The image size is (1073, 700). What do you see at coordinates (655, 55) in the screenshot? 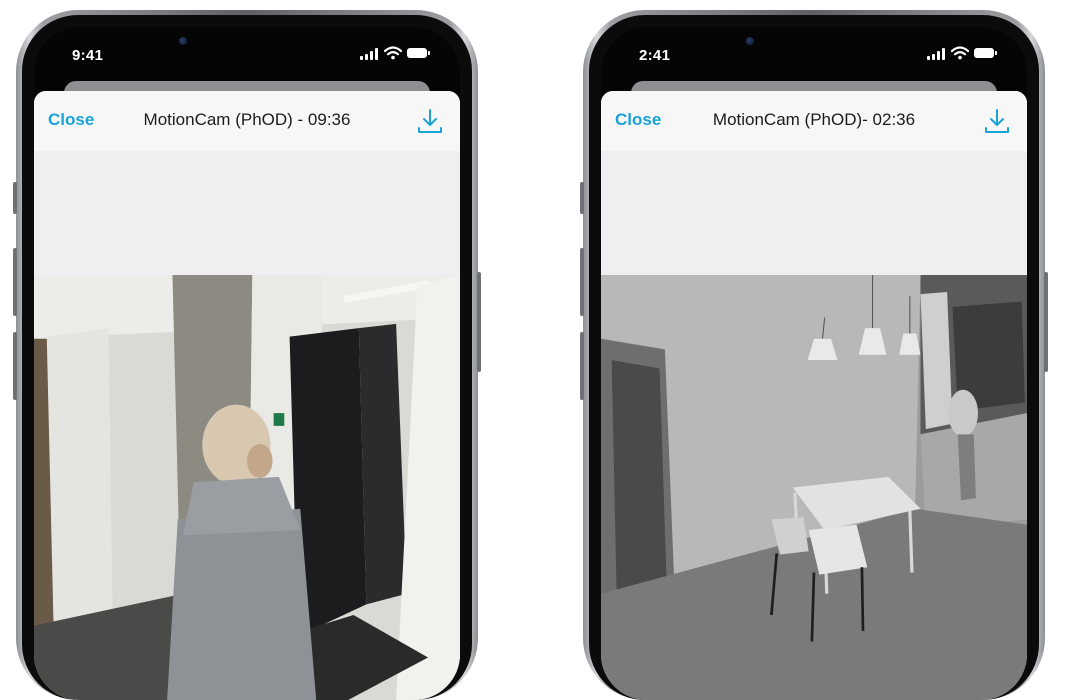
I see `status-time: 2:41` at bounding box center [655, 55].